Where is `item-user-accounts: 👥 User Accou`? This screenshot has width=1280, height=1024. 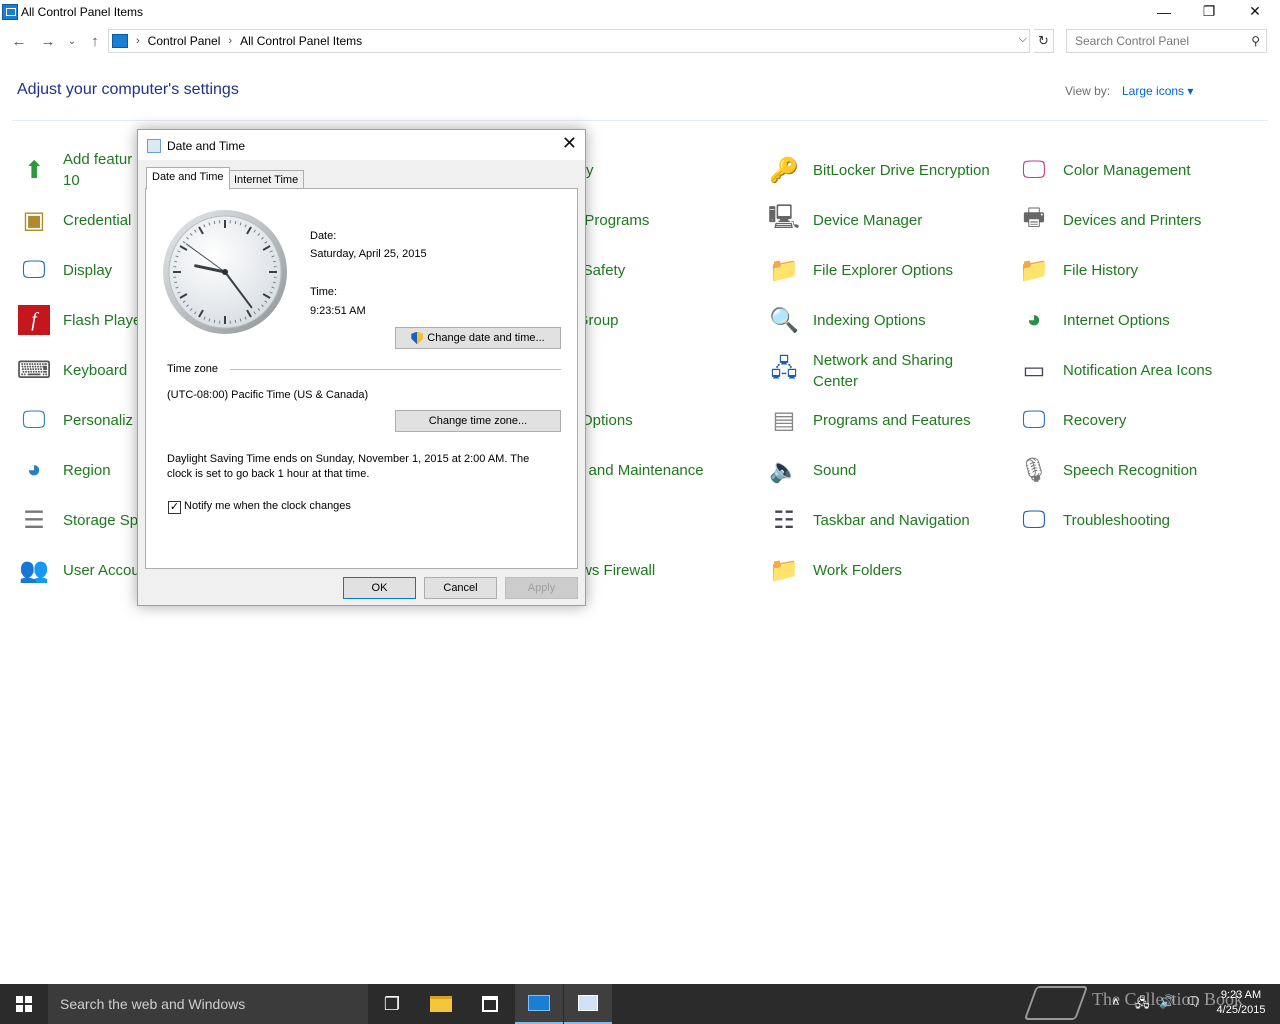
item-user-accounts: 👥 User Accou is located at coordinates (79, 570).